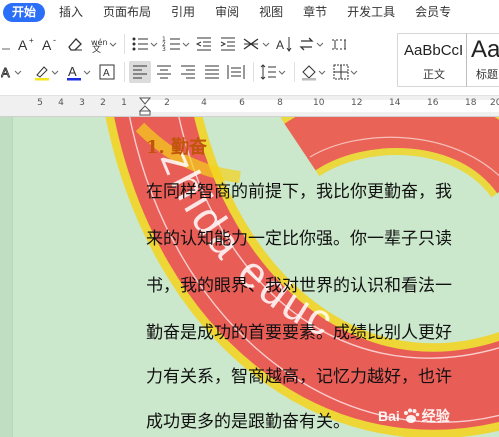 This screenshot has width=499, height=437. I want to click on show-hide-marks-icon, so click(340, 44).